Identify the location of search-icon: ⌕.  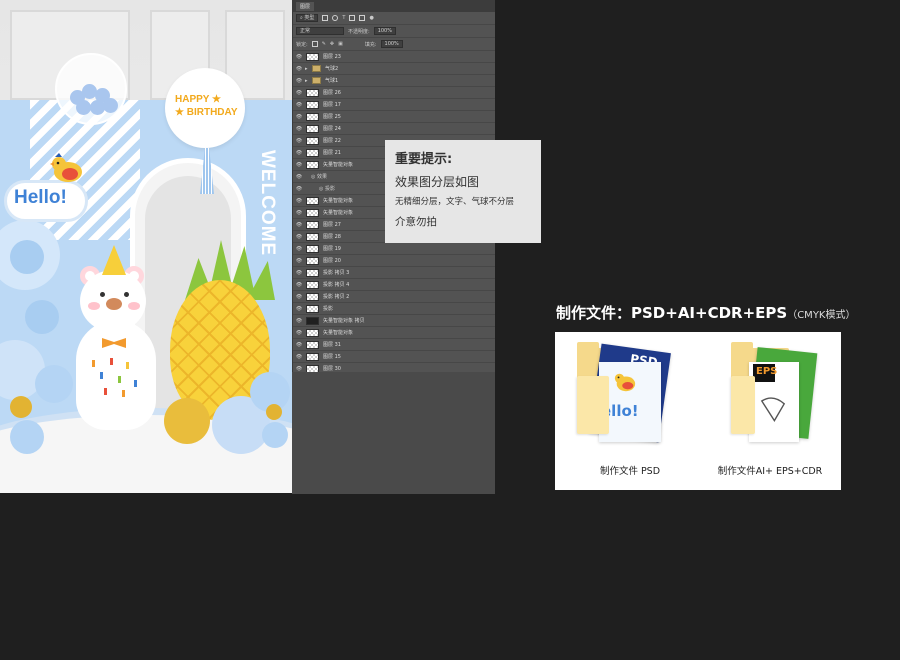
(301, 18).